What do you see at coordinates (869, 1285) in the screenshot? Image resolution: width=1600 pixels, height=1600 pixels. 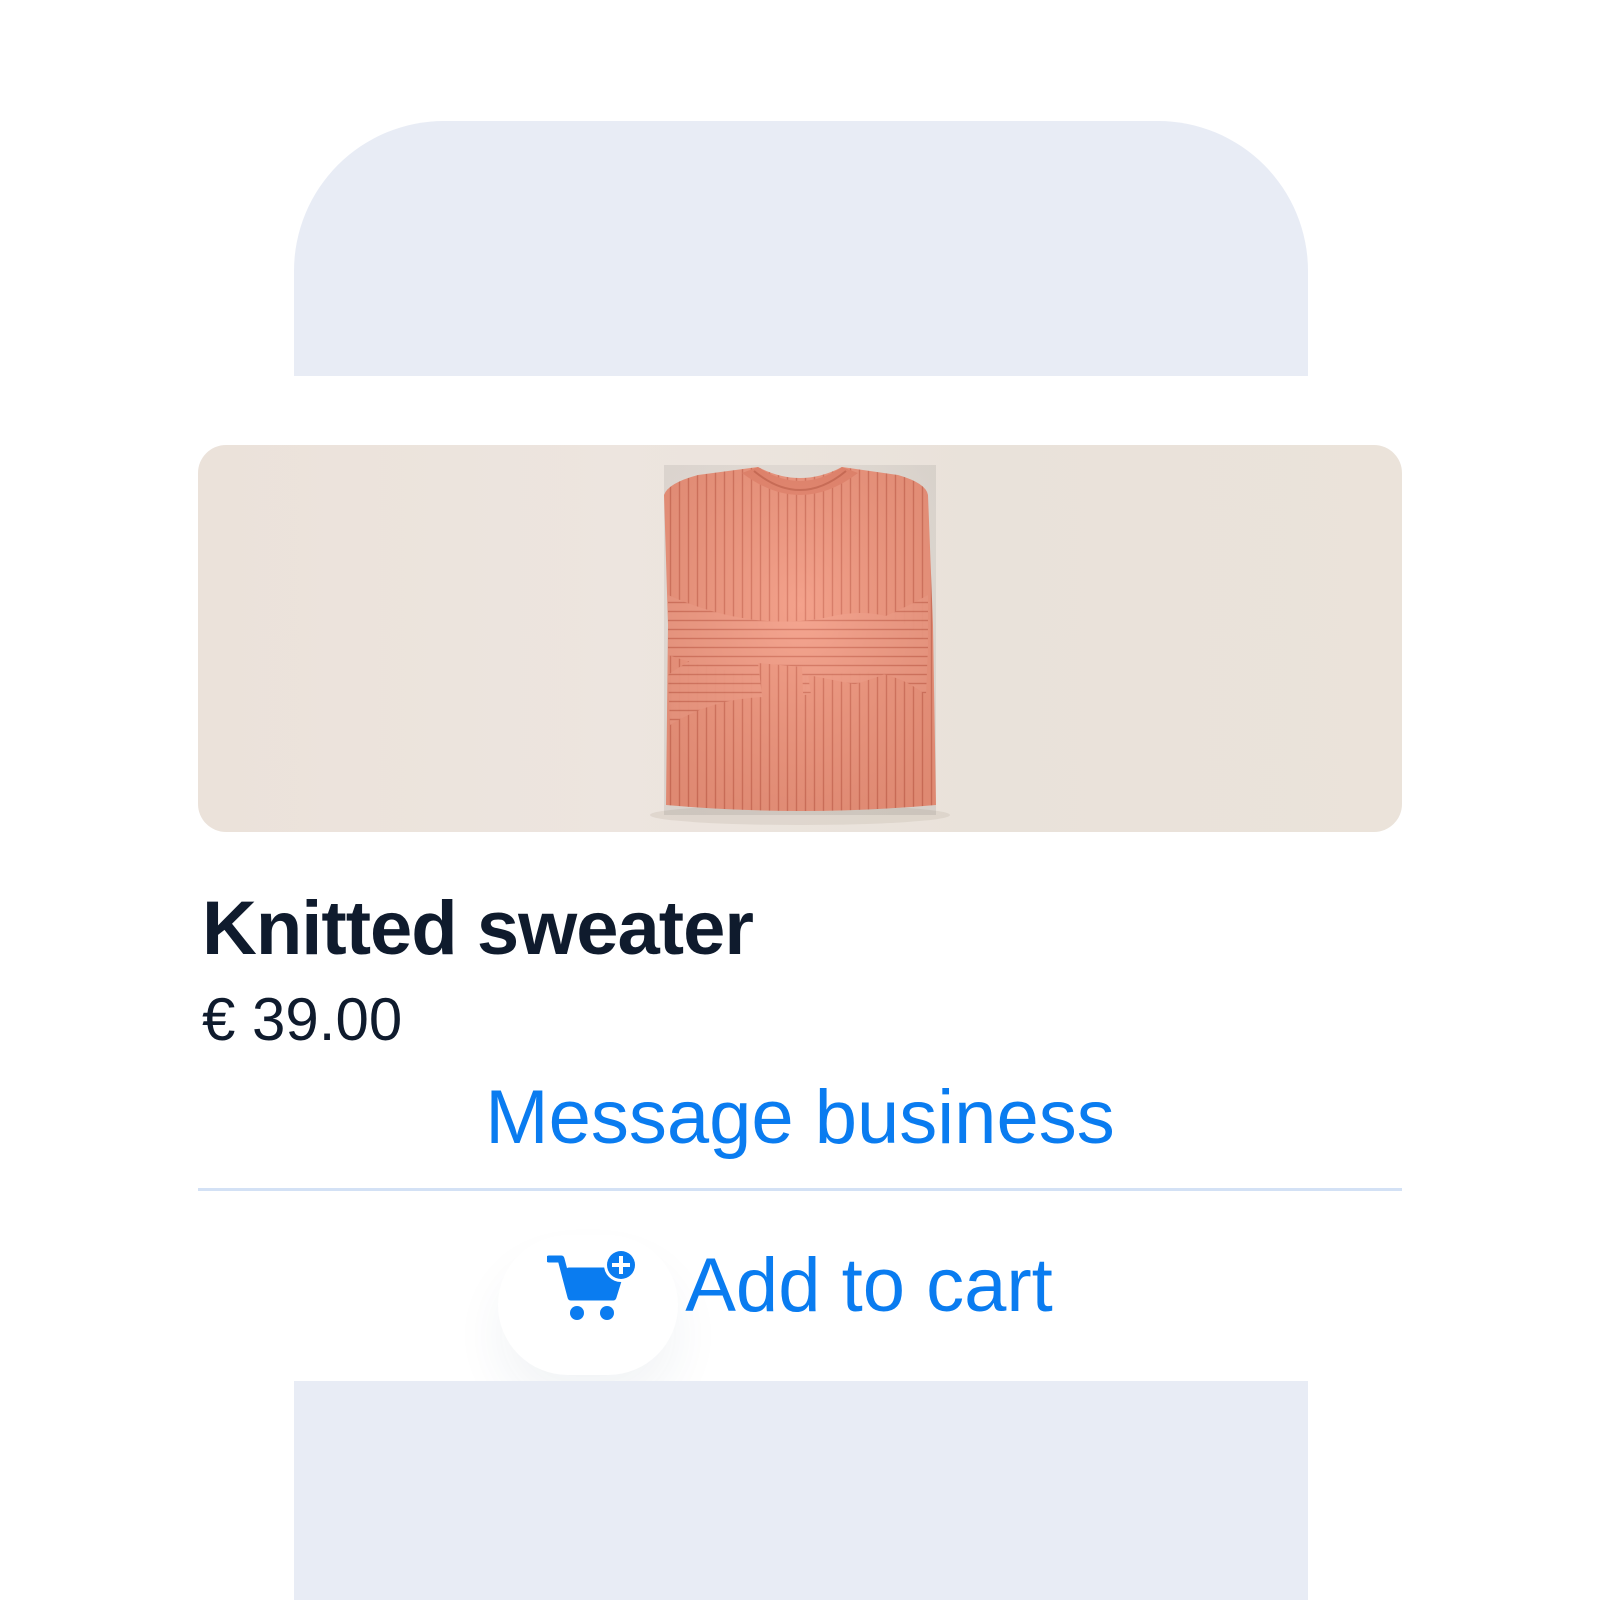 I see `add-to-cart-label: Add to cart` at bounding box center [869, 1285].